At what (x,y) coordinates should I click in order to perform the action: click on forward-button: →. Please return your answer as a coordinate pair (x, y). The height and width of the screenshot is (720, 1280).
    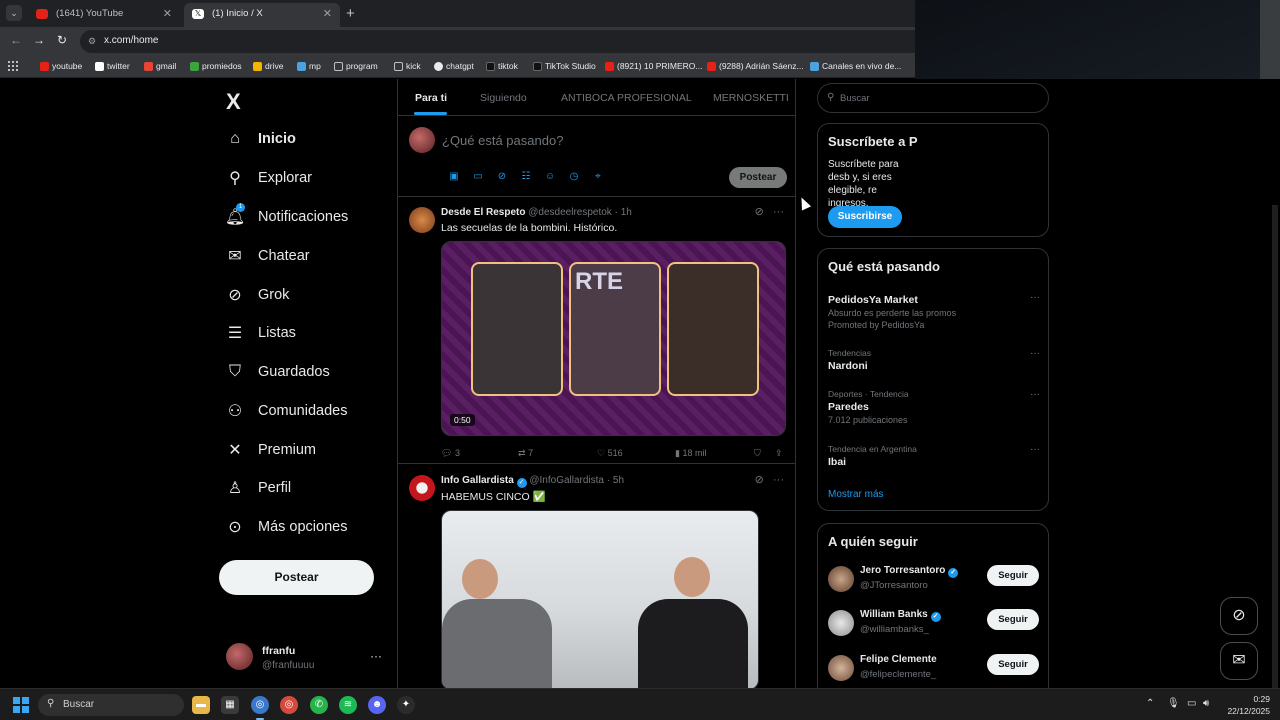
    Looking at the image, I should click on (39, 40).